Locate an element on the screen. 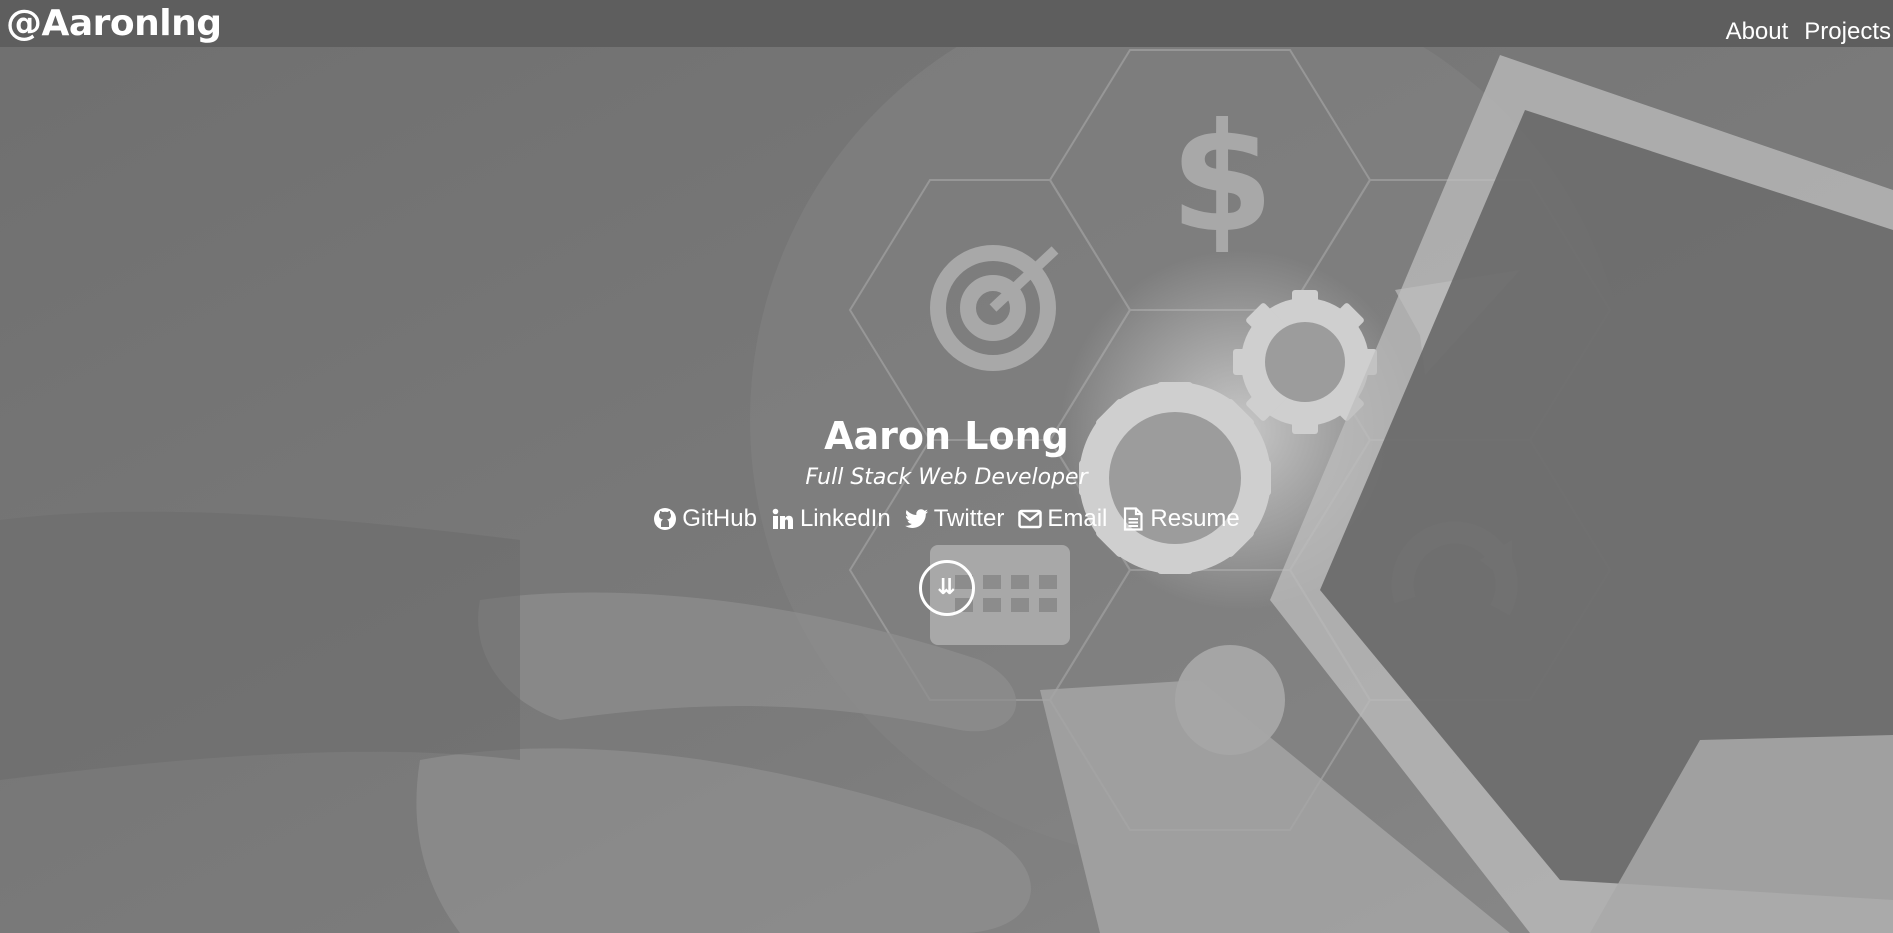 This screenshot has width=1893, height=933. social-link-resume: Resume is located at coordinates (1180, 519).